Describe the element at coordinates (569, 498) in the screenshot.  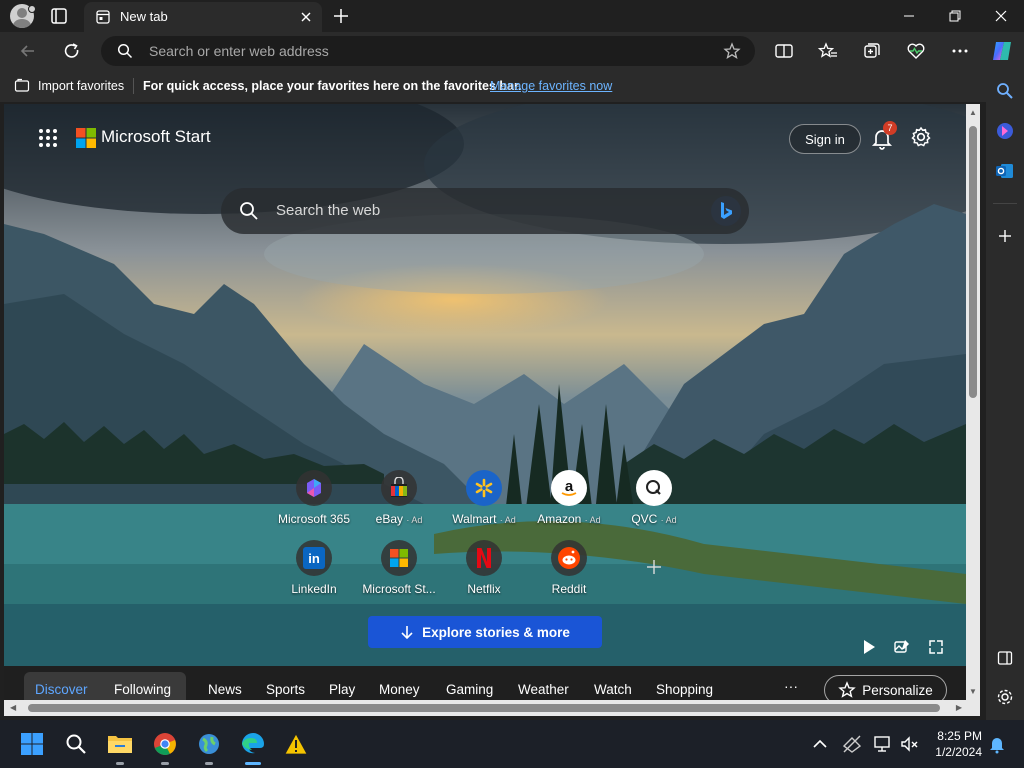
I see `tile-amazon: a Amazon · Ad` at that location.